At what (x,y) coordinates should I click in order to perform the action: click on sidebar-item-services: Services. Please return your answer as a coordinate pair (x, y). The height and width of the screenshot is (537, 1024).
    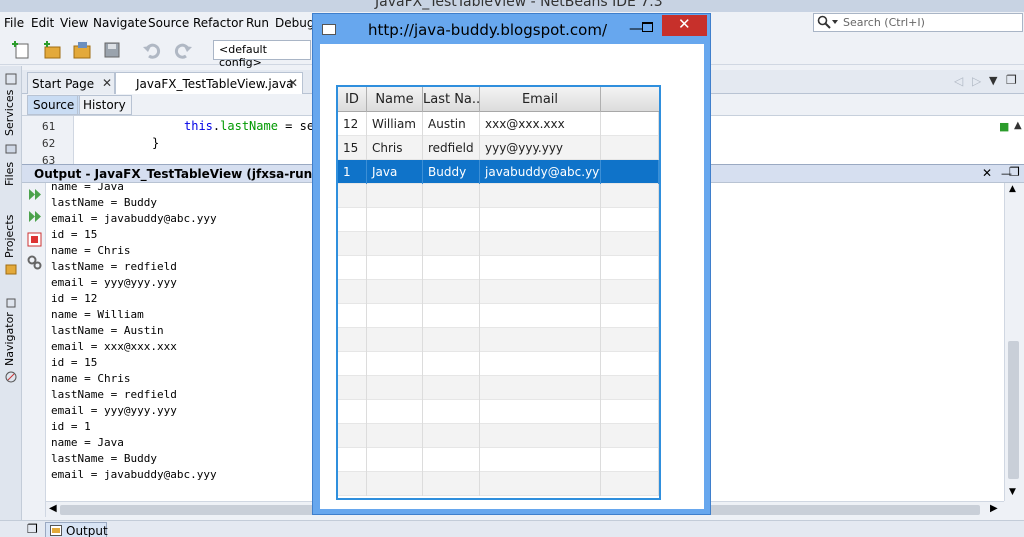
    Looking at the image, I should click on (9, 113).